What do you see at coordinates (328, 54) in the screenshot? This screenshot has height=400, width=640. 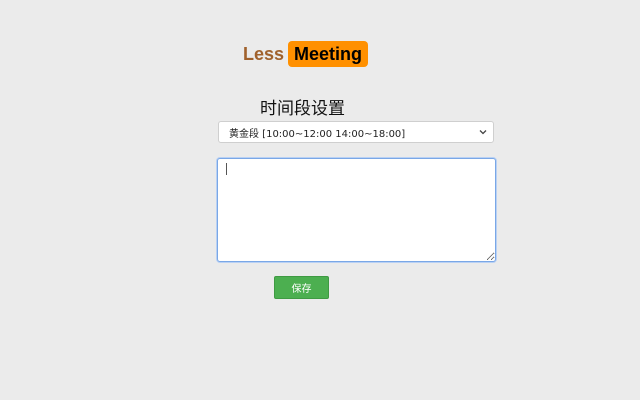 I see `logo-text-meeting: Meeting` at bounding box center [328, 54].